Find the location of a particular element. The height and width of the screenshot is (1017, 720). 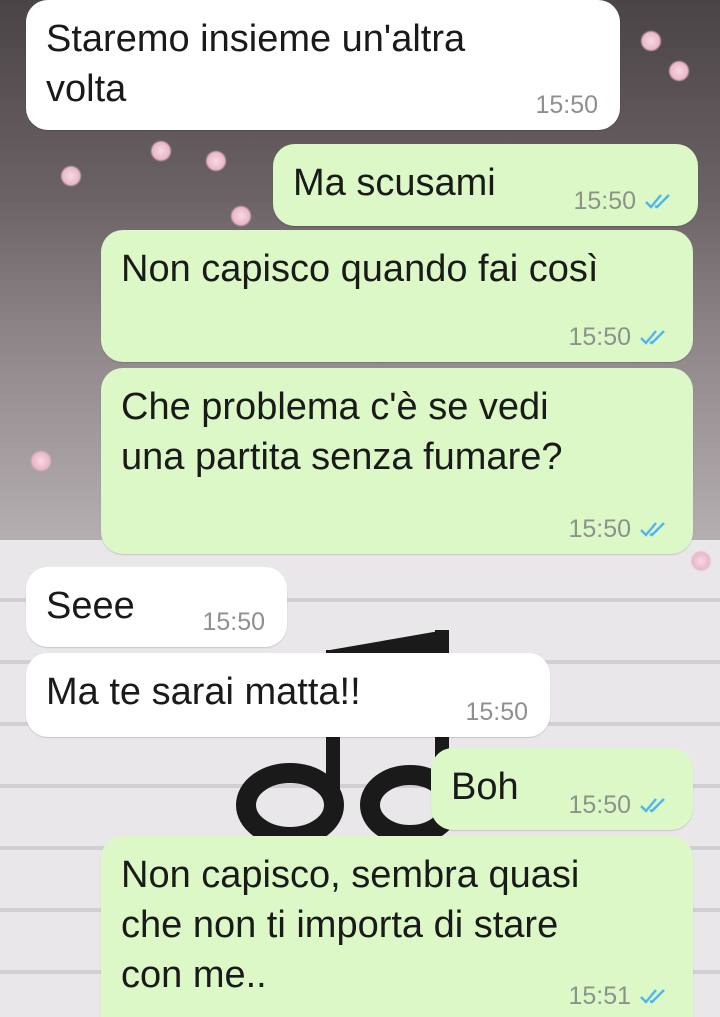

message-bubble-incoming: Staremo insieme un'altra volta 15:50 is located at coordinates (323, 65).